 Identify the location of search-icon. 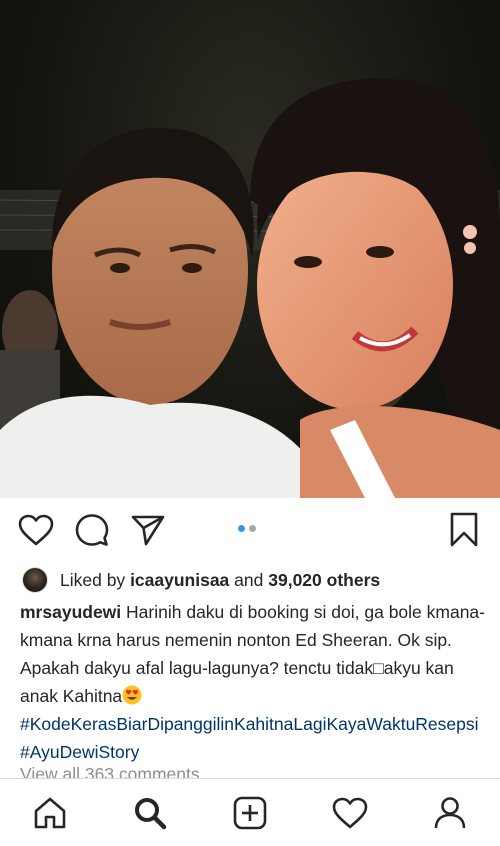
(151, 814).